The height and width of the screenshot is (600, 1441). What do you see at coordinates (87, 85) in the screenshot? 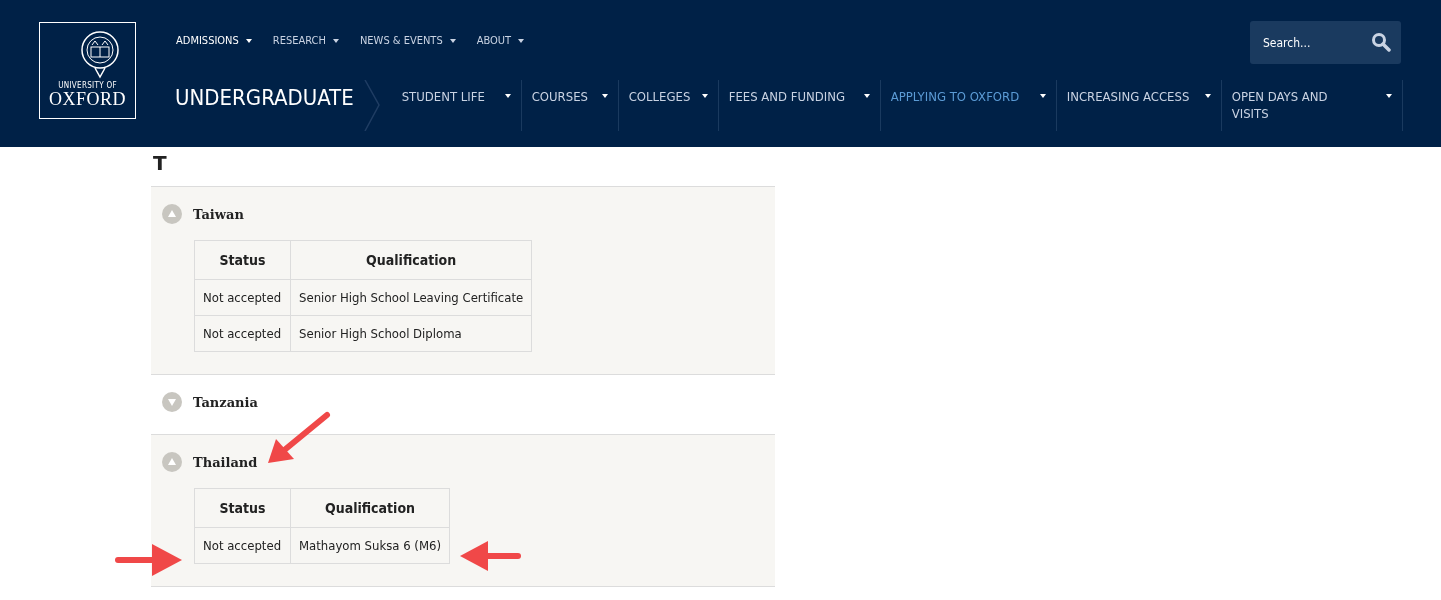
I see `logo-text: UNIVERSITY OF` at bounding box center [87, 85].